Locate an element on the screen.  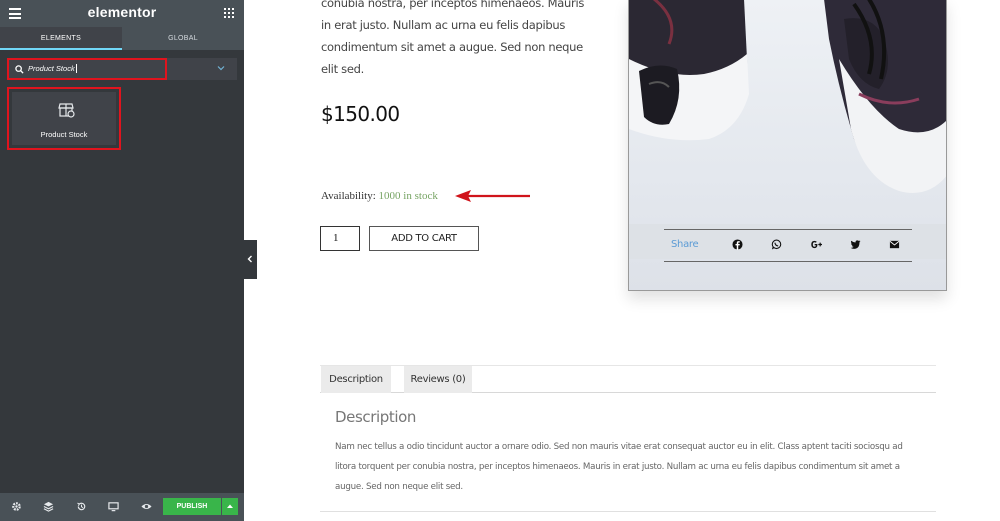
panel-tabs: ELEMENTS GLOBAL is located at coordinates (122, 38).